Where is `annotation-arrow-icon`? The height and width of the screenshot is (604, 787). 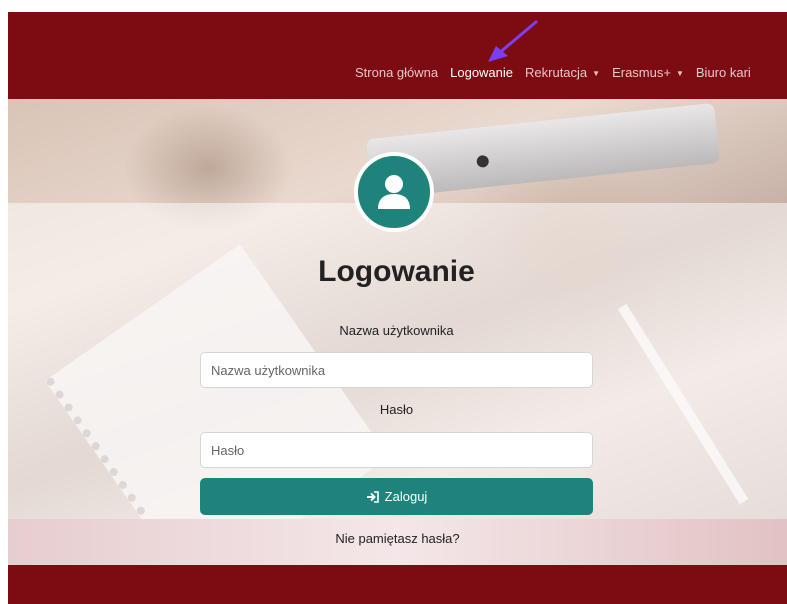 annotation-arrow-icon is located at coordinates (513, 41).